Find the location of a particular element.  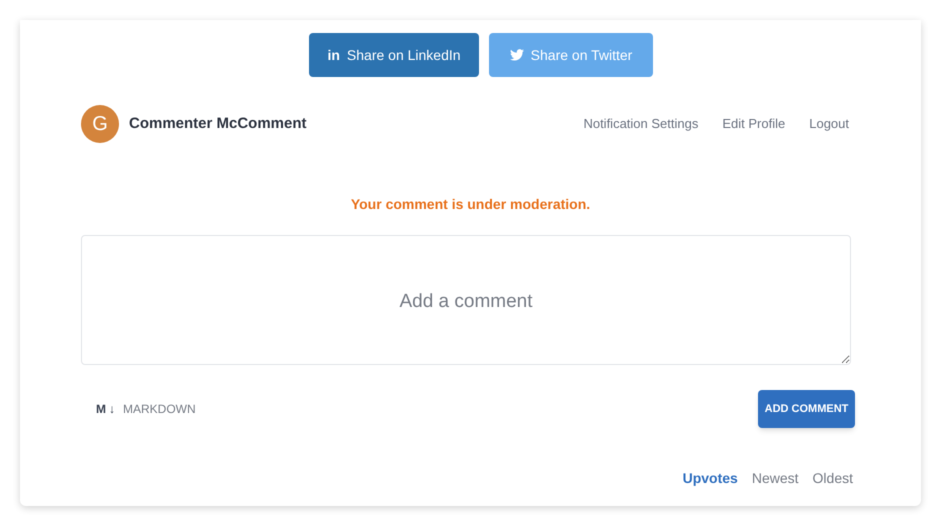

sort-option: Upvotes is located at coordinates (710, 478).